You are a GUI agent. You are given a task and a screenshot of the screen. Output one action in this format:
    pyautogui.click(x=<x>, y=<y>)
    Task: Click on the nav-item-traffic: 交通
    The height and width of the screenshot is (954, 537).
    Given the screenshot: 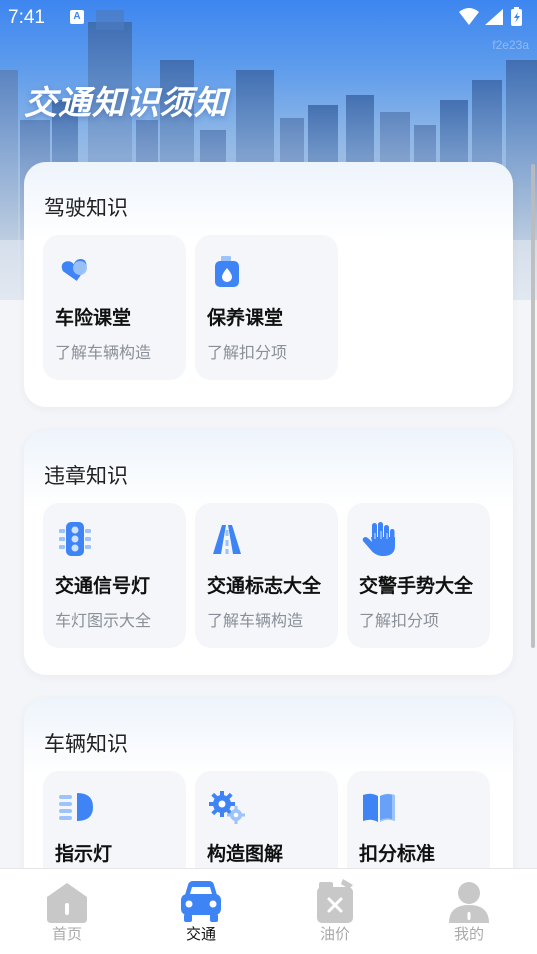 What is the action you would take?
    pyautogui.click(x=201, y=911)
    